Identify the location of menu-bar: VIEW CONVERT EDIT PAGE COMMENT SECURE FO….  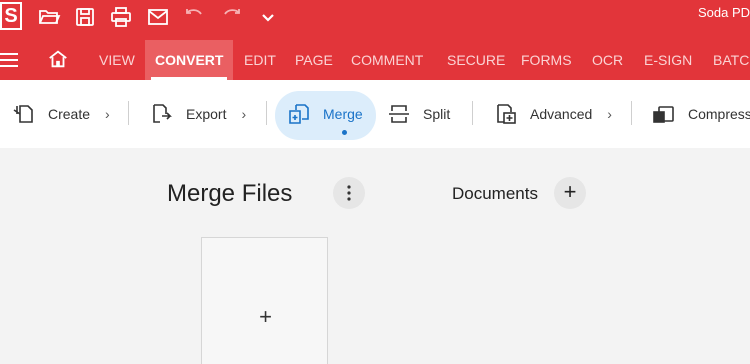
(375, 59).